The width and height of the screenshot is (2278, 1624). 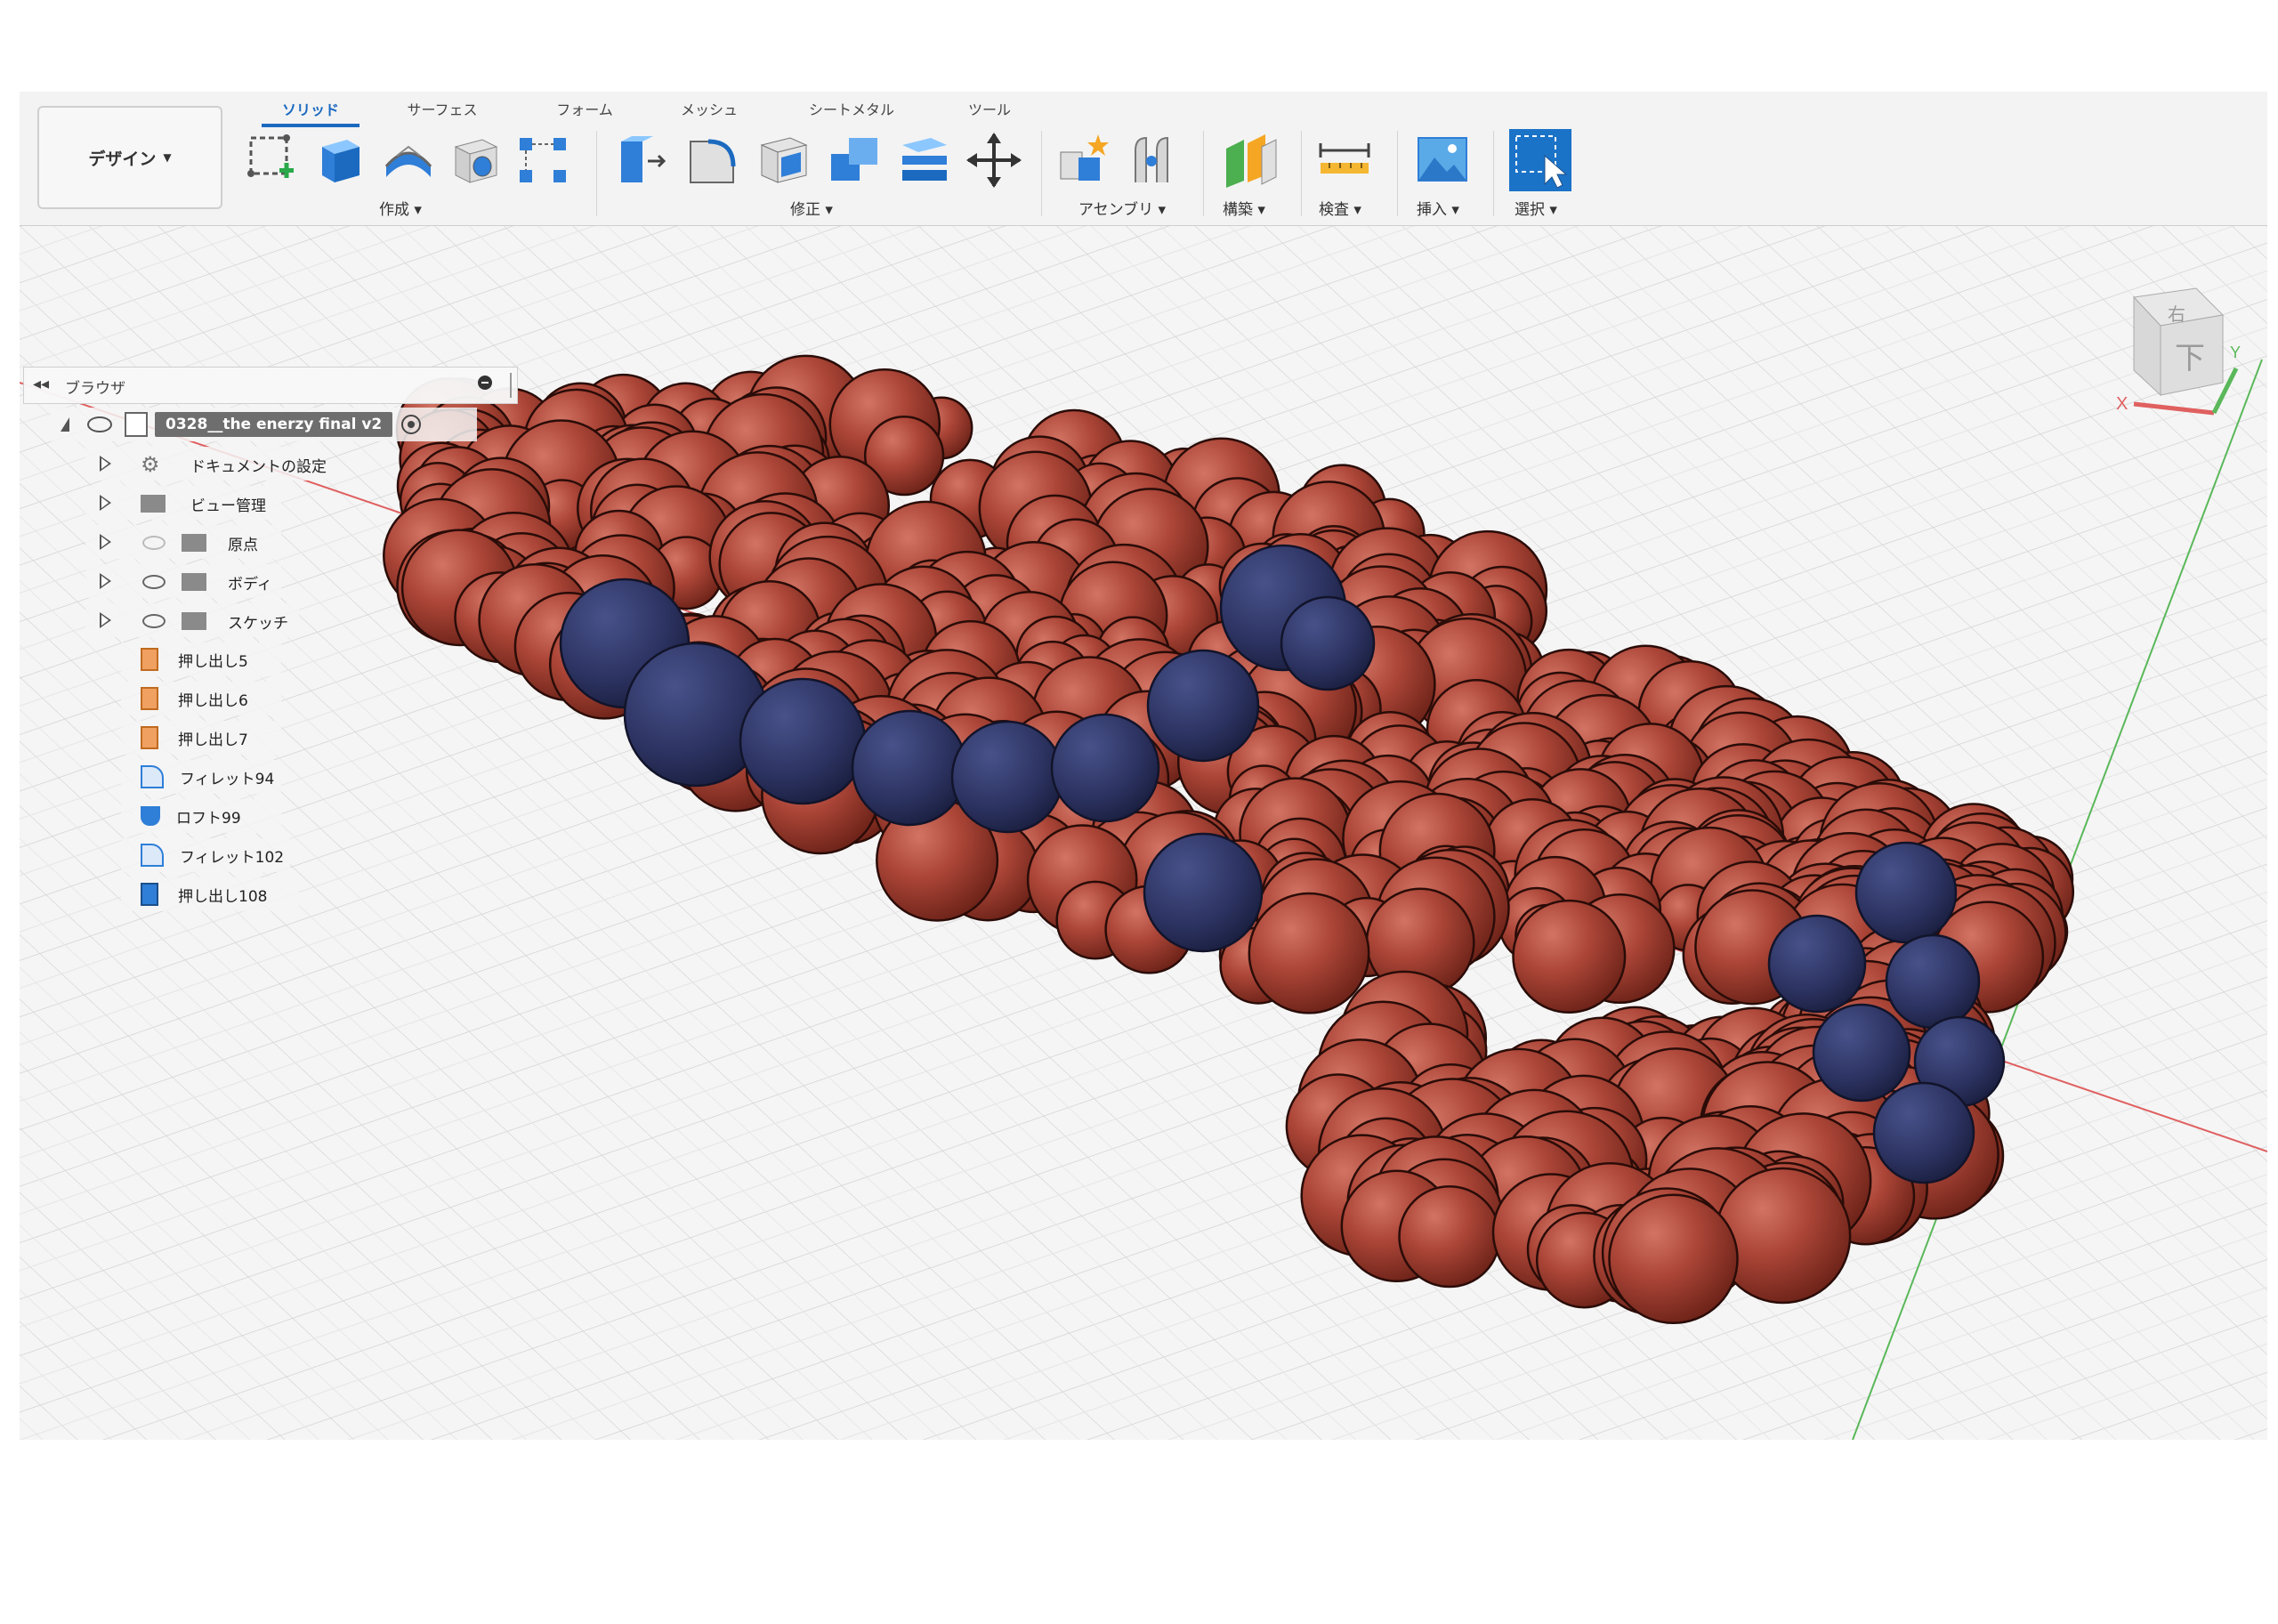 I want to click on resize-handle, so click(x=511, y=385).